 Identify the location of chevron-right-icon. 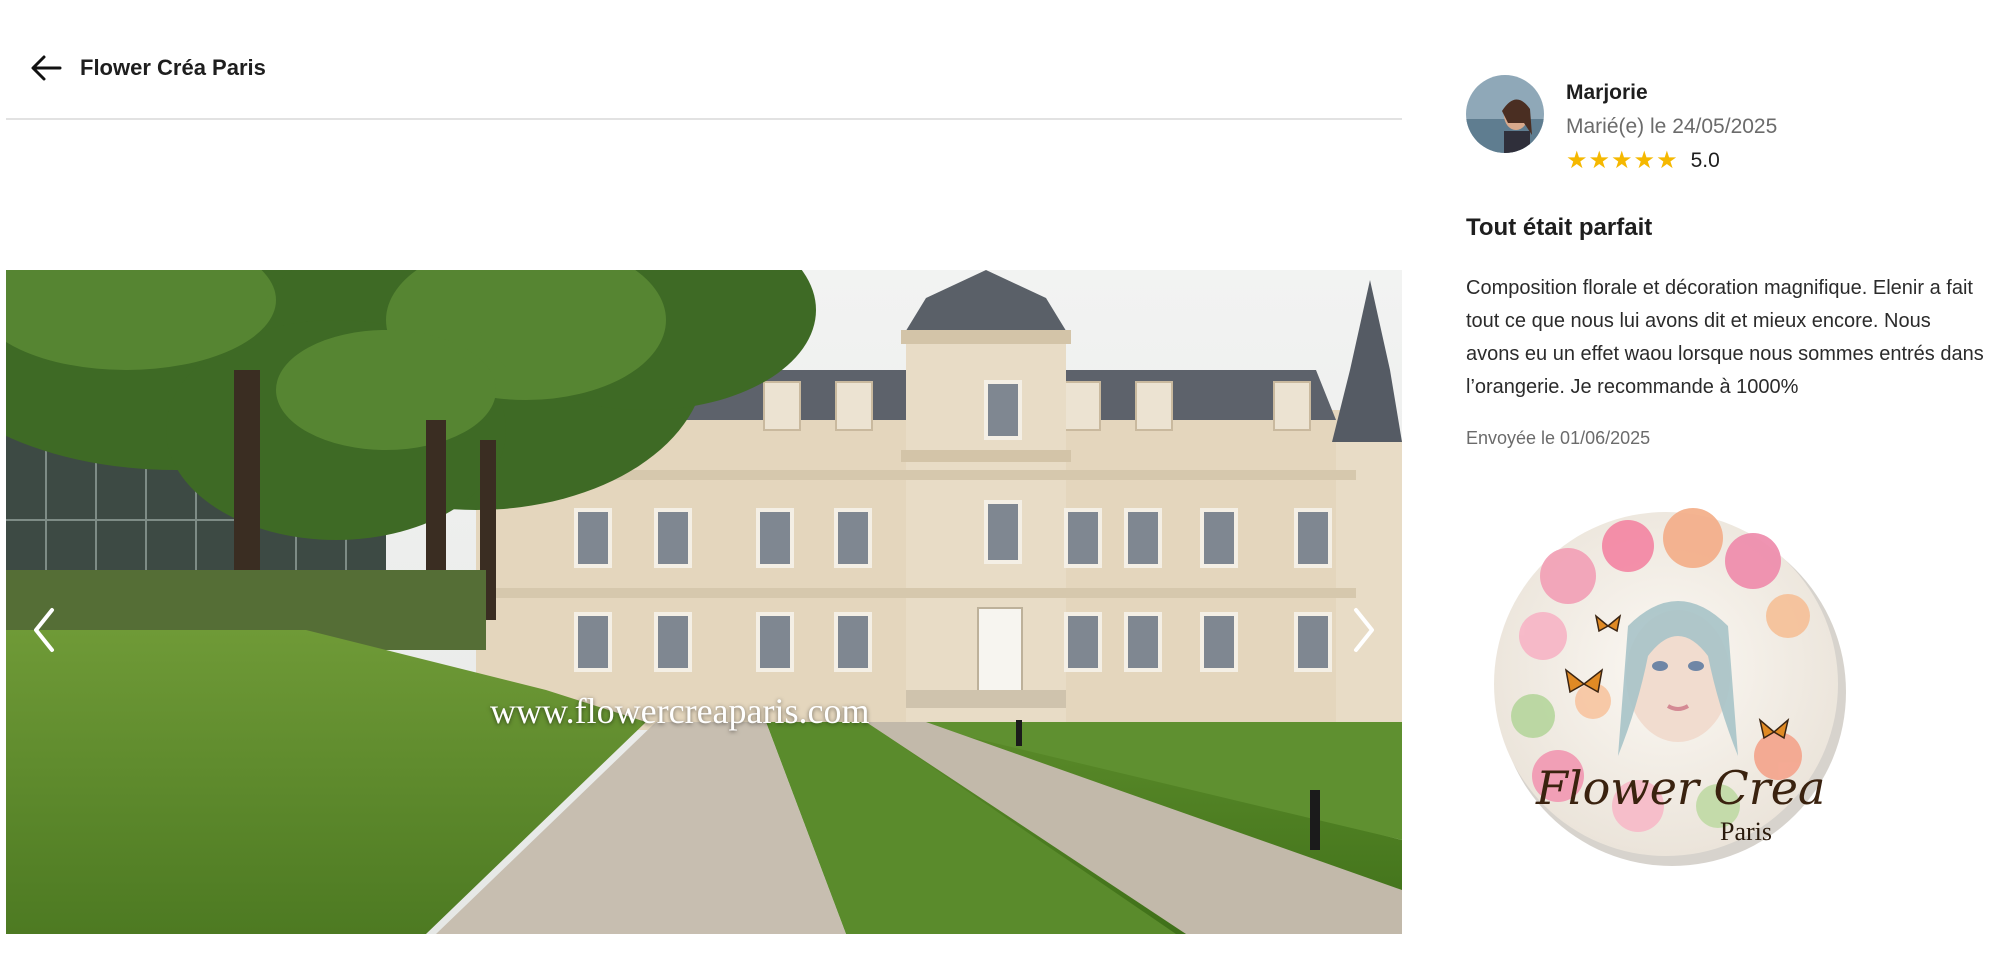
(1364, 630).